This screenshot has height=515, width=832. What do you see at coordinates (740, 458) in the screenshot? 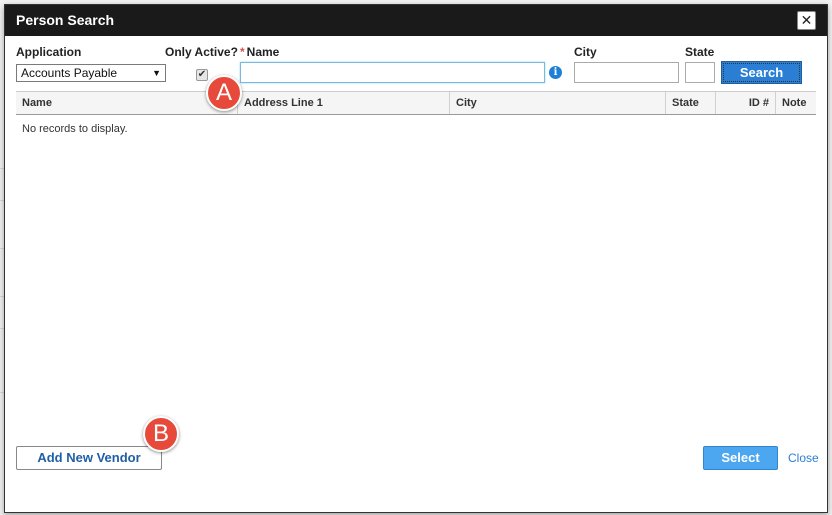
I see `select-button: Select` at bounding box center [740, 458].